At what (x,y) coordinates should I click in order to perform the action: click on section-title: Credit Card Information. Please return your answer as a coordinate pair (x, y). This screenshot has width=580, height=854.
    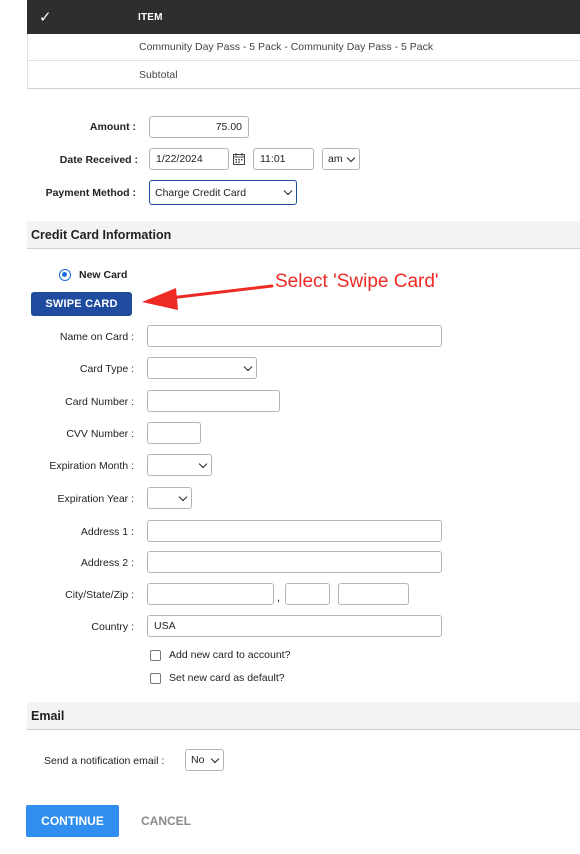
    Looking at the image, I should click on (101, 234).